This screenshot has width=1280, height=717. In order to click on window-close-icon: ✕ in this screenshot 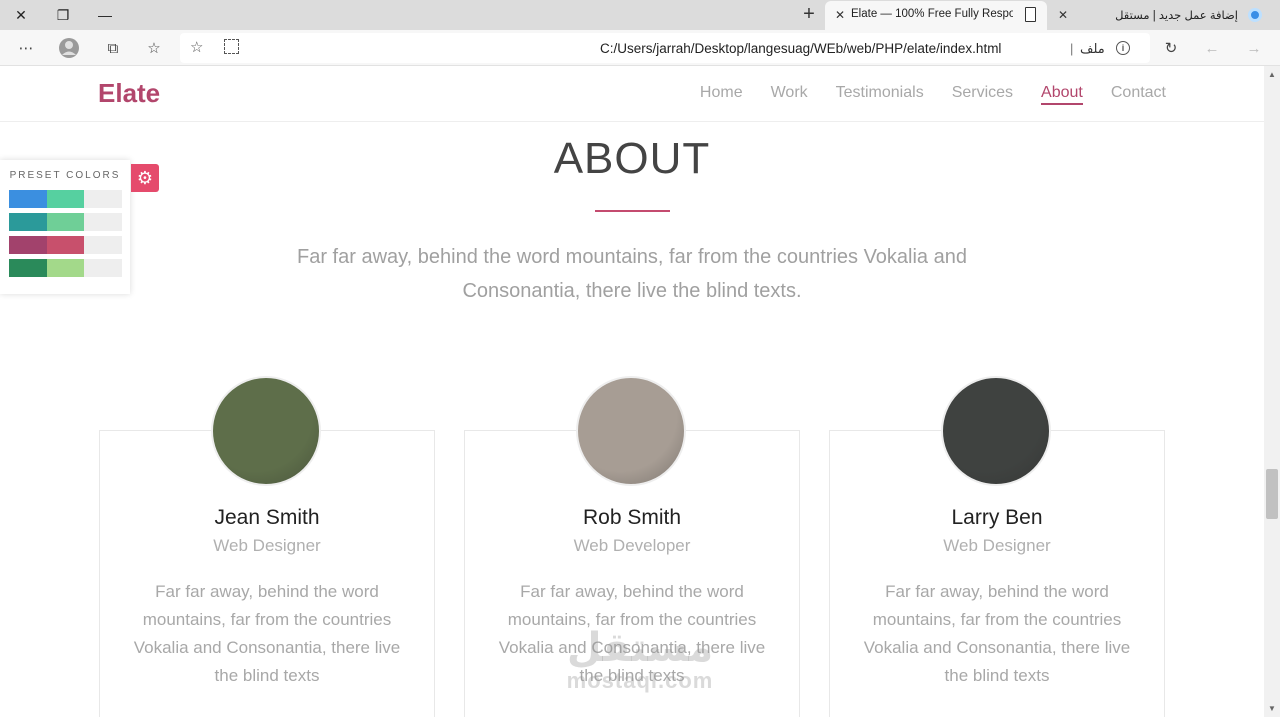, I will do `click(21, 15)`.